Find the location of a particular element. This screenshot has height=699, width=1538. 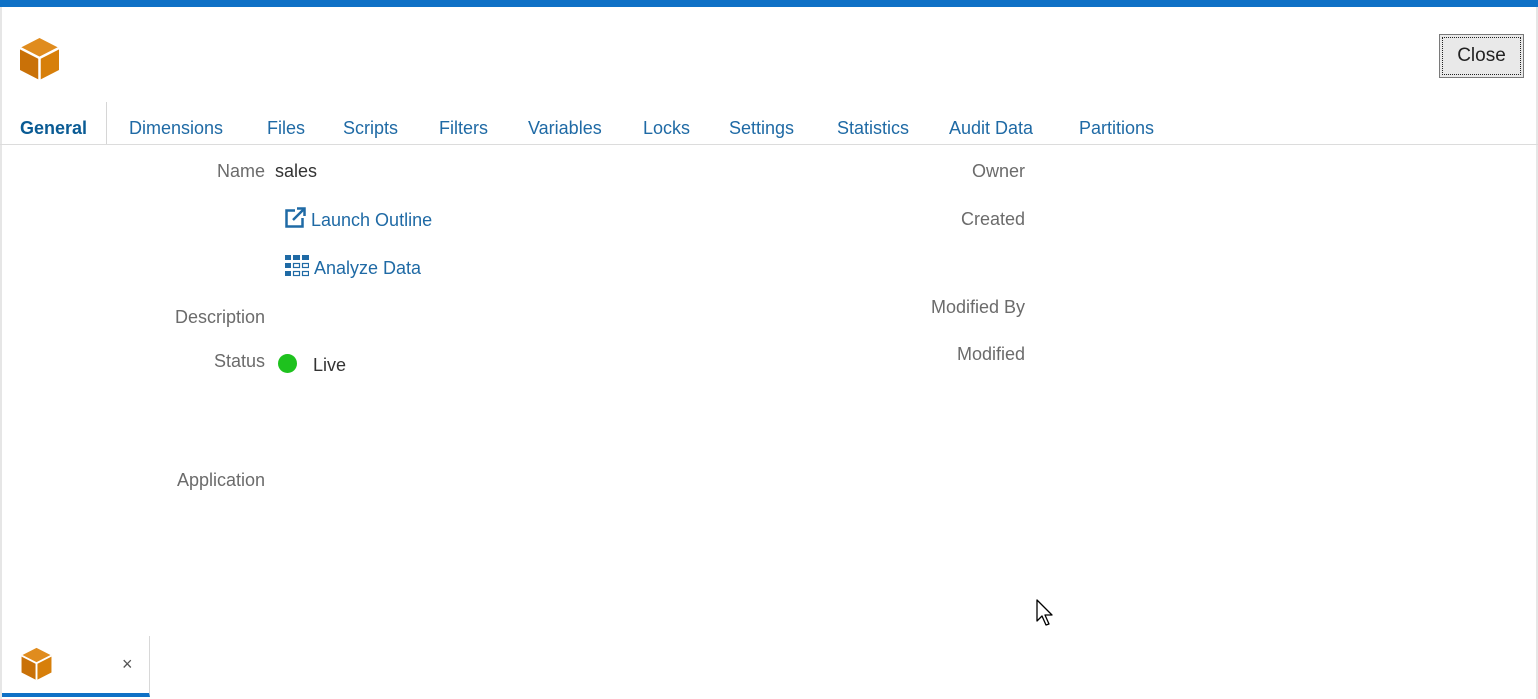

launch-outline-link: Launch Outline is located at coordinates (358, 220).